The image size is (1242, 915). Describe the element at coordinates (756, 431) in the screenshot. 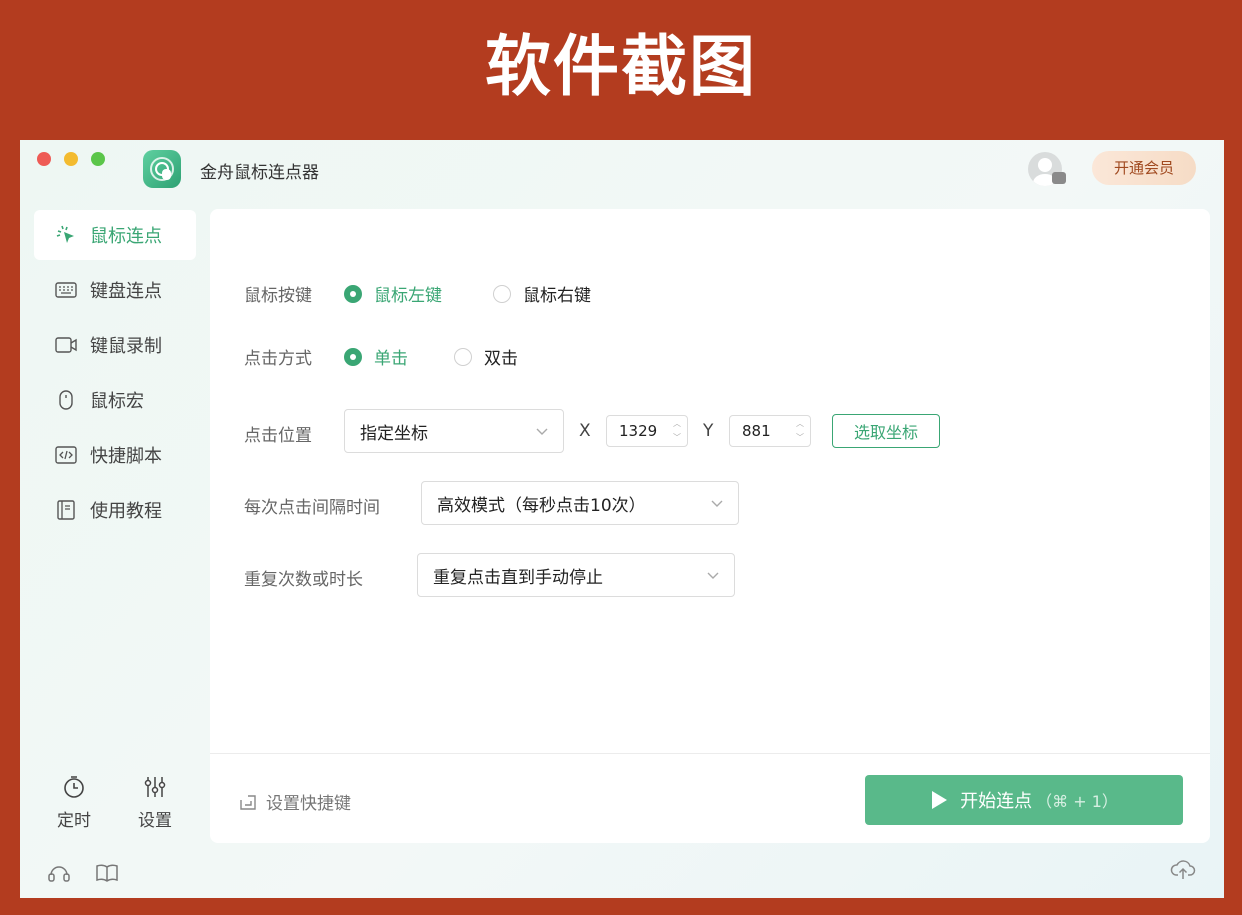

I see `y-value: 881` at that location.